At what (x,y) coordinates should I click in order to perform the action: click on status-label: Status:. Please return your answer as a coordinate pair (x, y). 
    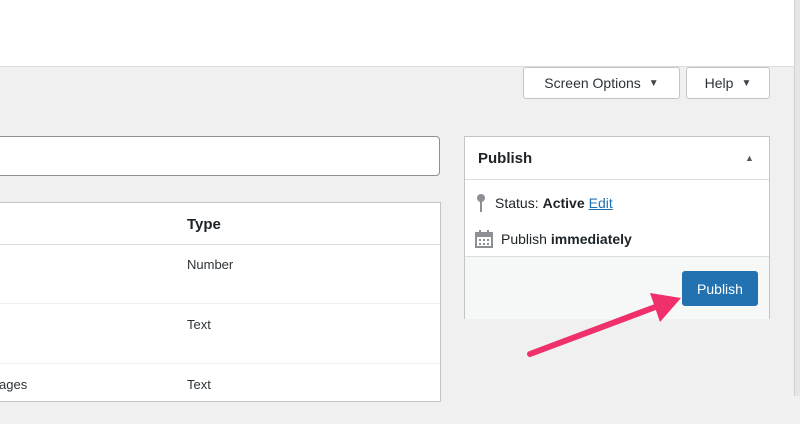
    Looking at the image, I should click on (517, 203).